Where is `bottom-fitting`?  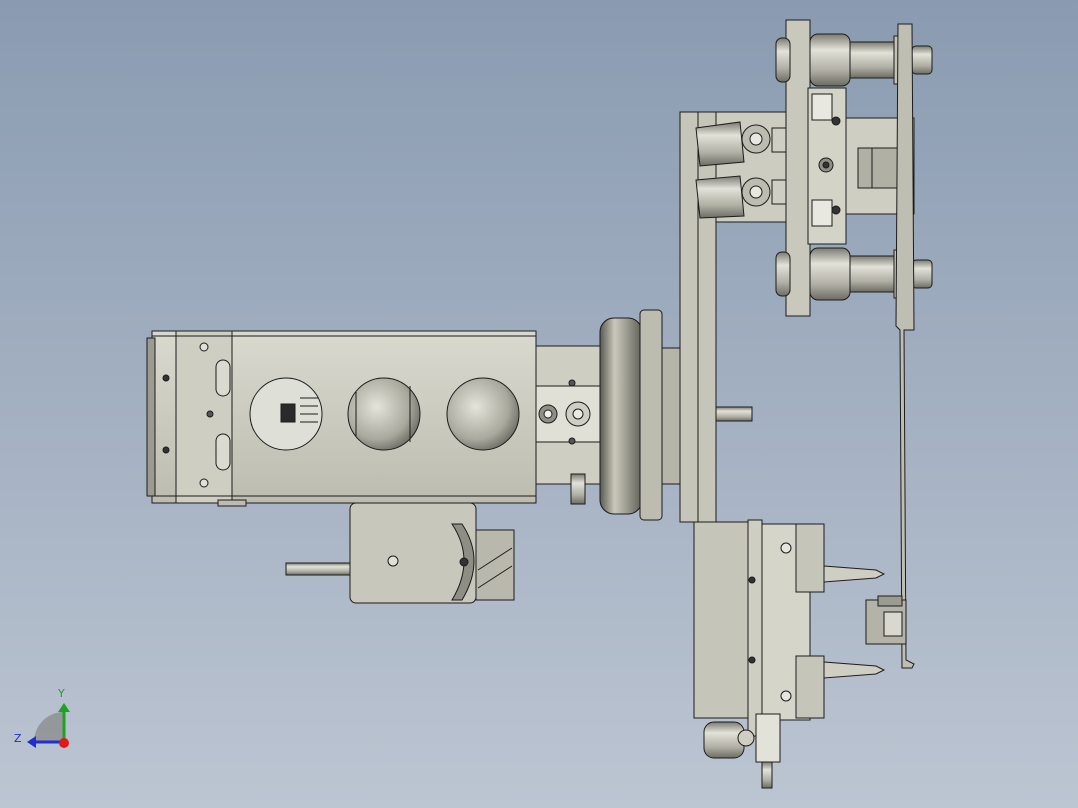
bottom-fitting is located at coordinates (742, 751).